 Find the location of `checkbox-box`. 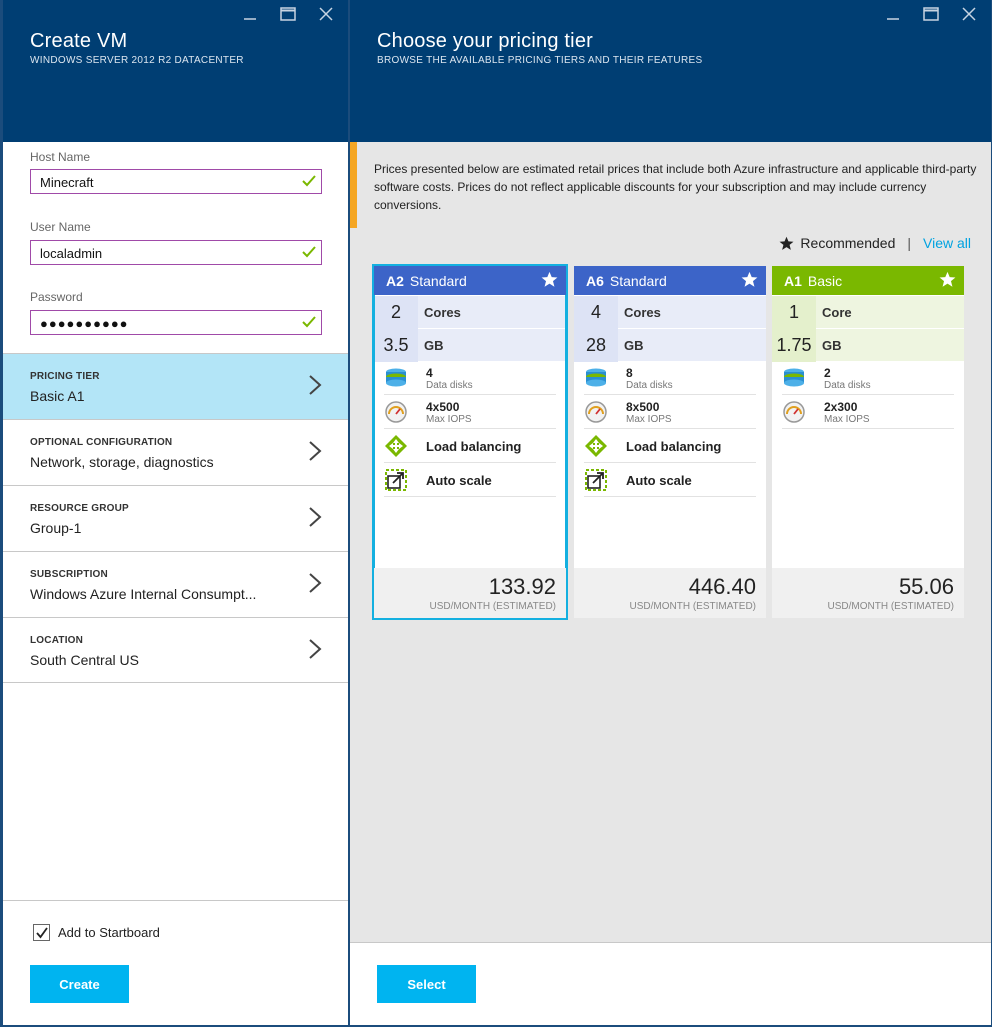

checkbox-box is located at coordinates (41, 932).